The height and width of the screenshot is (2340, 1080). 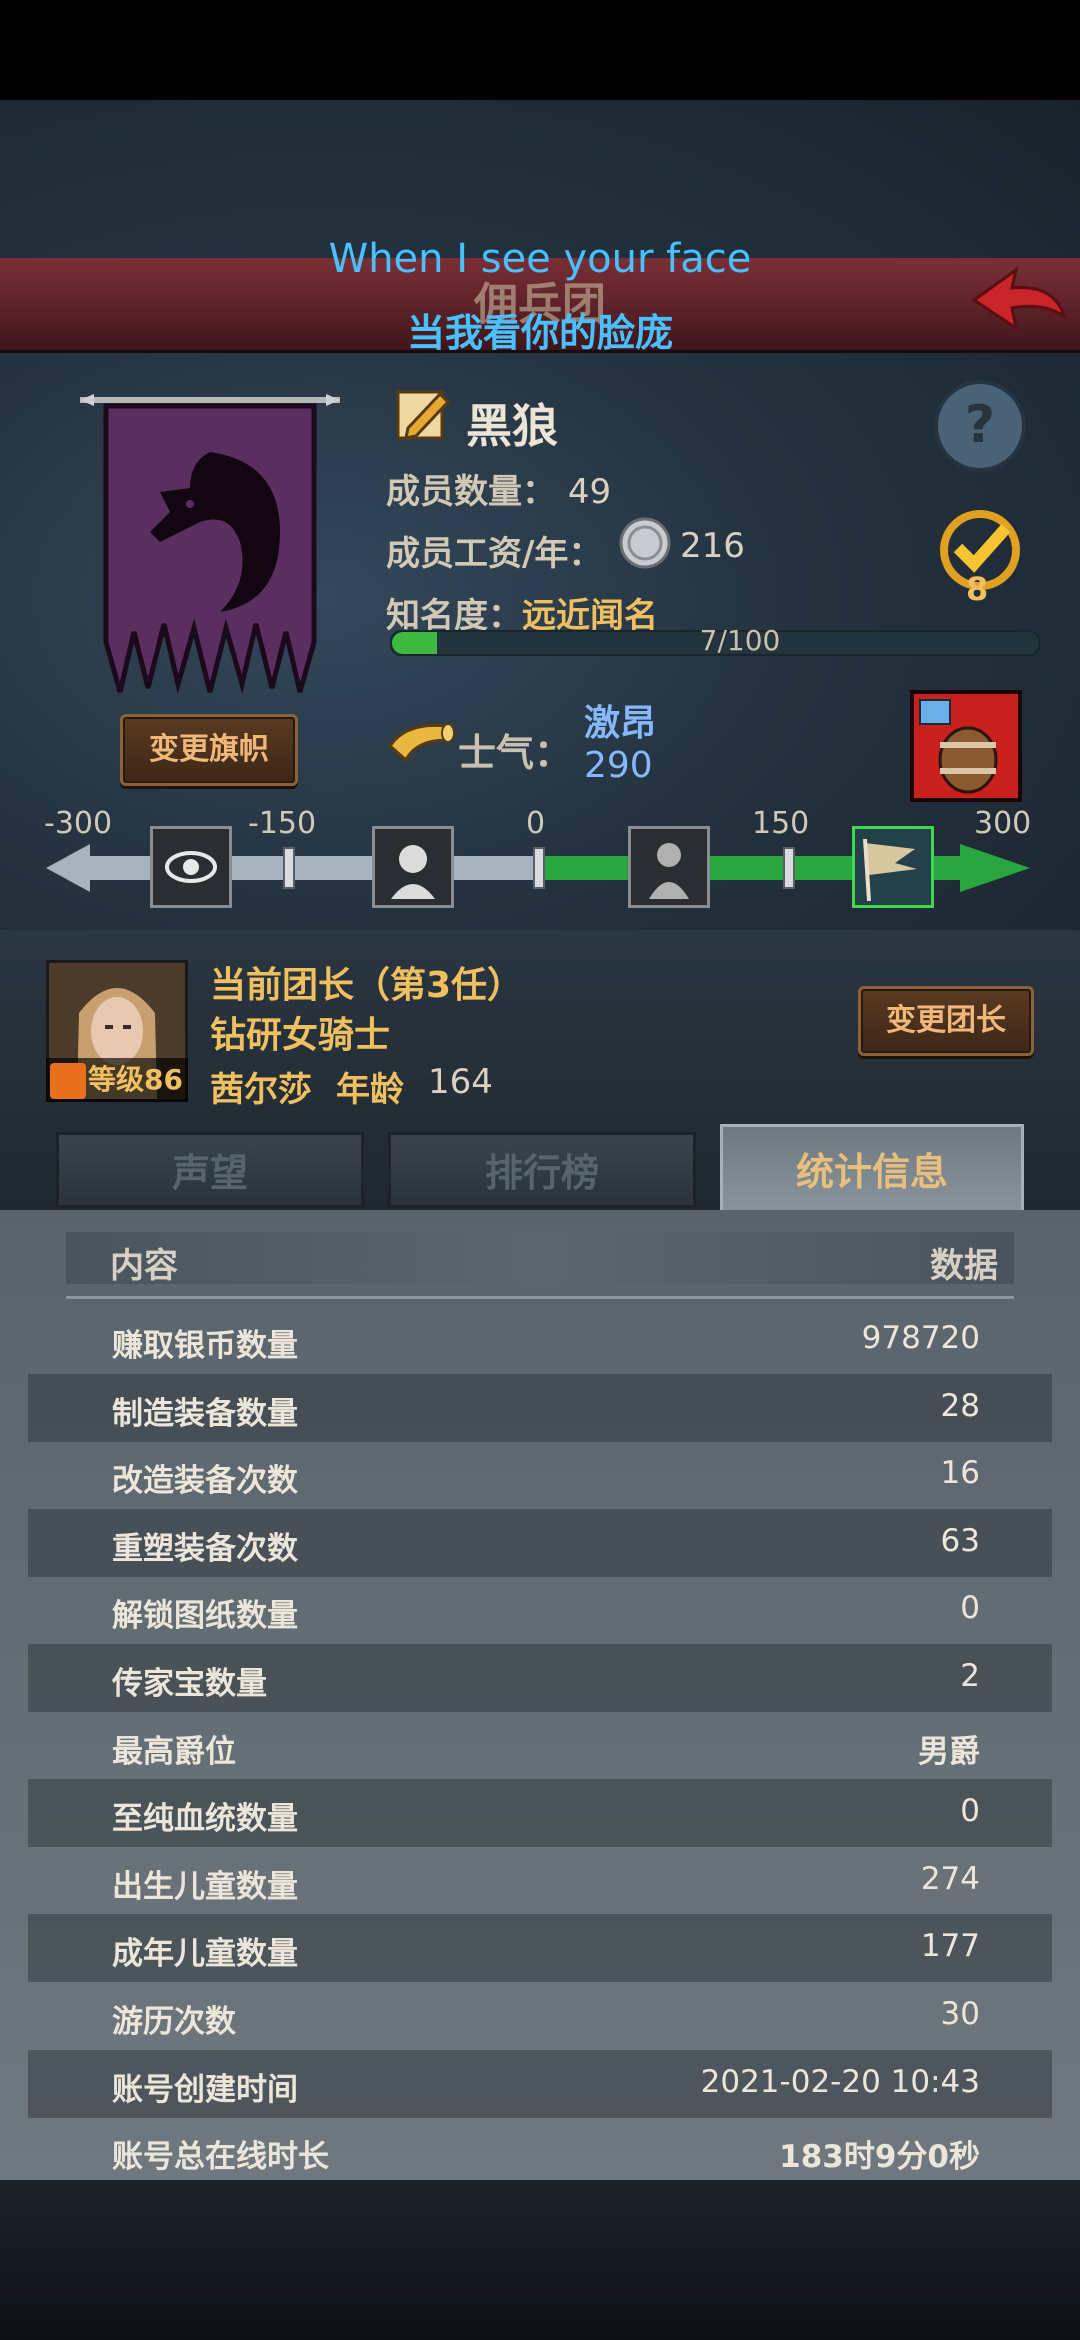 I want to click on morale-state: 激昂, so click(x=620, y=723).